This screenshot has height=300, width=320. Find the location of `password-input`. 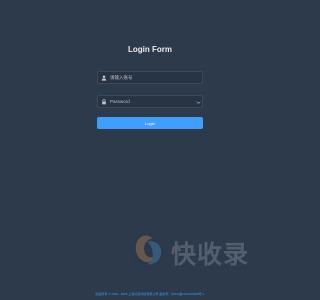

password-input is located at coordinates (152, 101).